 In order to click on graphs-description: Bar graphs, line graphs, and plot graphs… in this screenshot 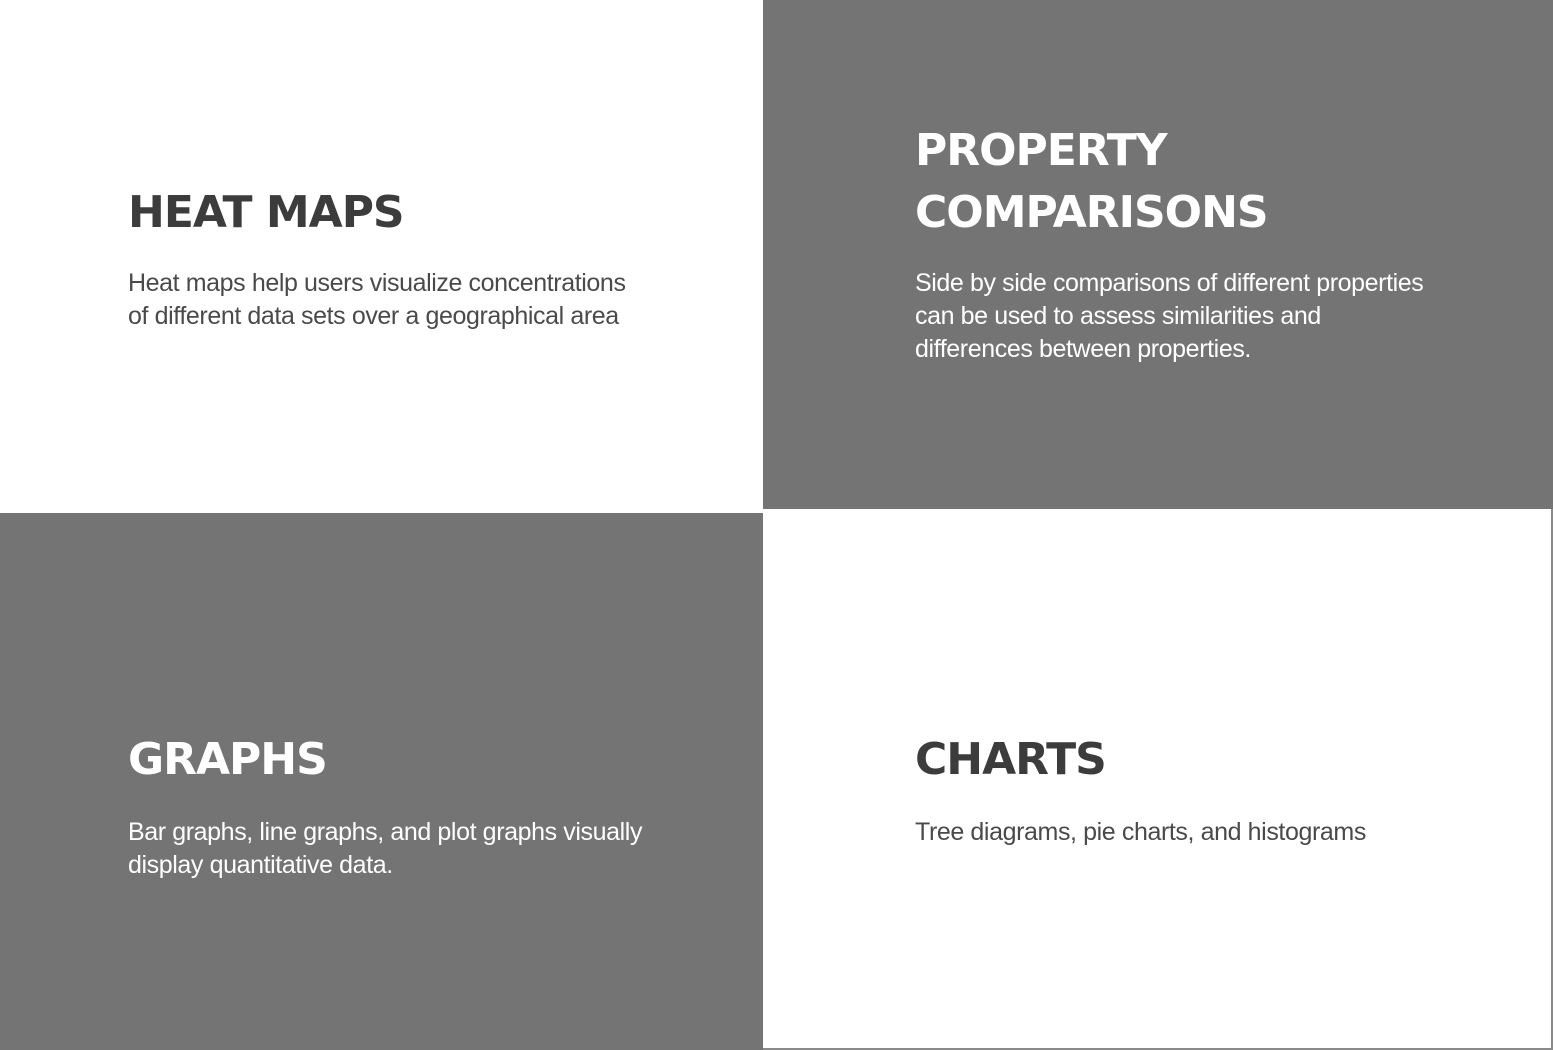, I will do `click(385, 848)`.